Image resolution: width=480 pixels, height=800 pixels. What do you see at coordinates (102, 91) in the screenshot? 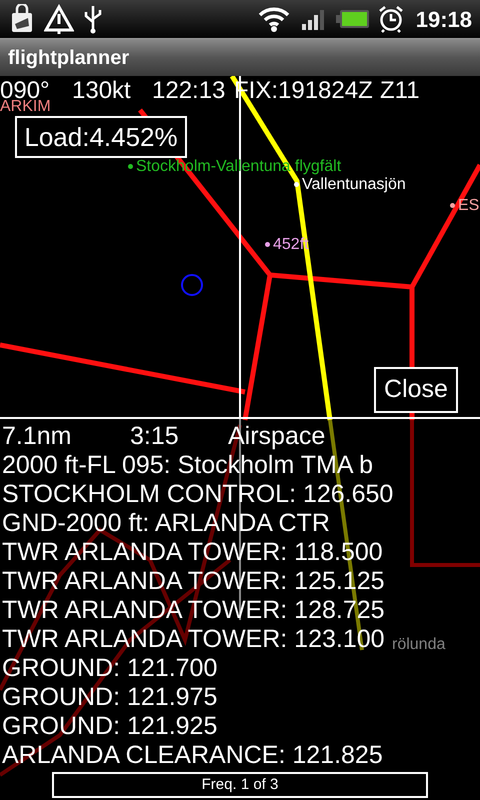
I see `nav-readout: 130kt` at bounding box center [102, 91].